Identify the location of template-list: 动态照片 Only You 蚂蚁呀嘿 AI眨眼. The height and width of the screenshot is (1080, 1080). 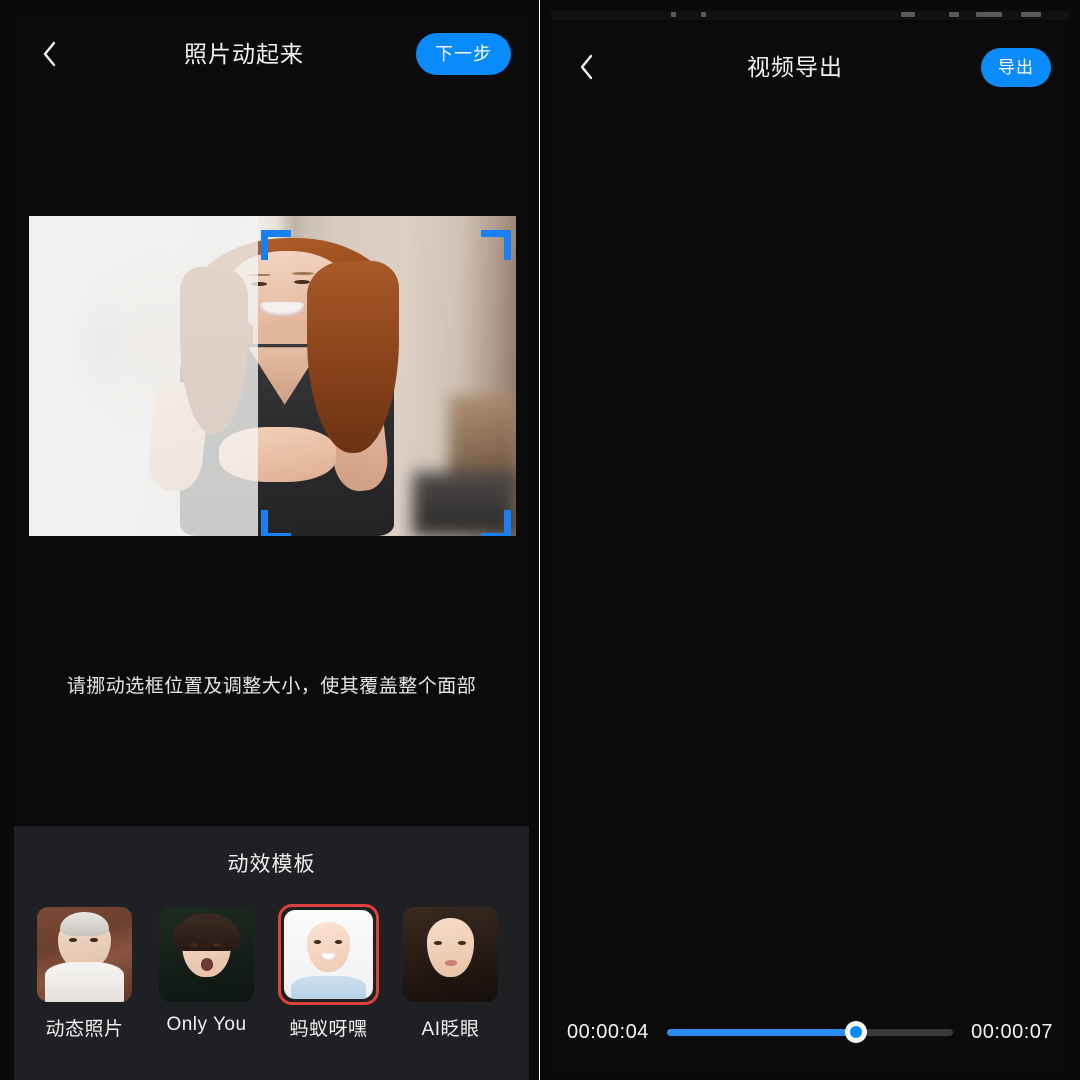
(271, 972).